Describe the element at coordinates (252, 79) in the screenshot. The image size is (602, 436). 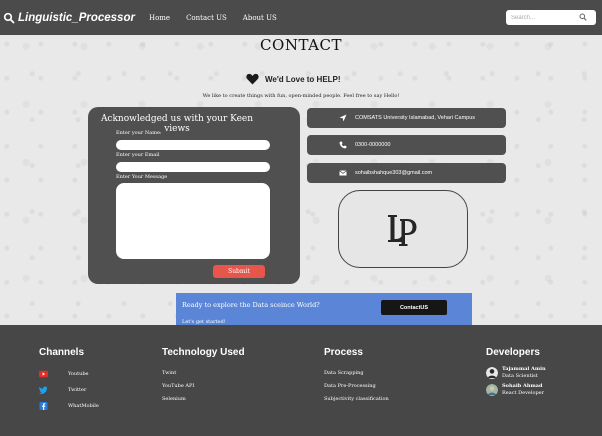
I see `heart-icon` at that location.